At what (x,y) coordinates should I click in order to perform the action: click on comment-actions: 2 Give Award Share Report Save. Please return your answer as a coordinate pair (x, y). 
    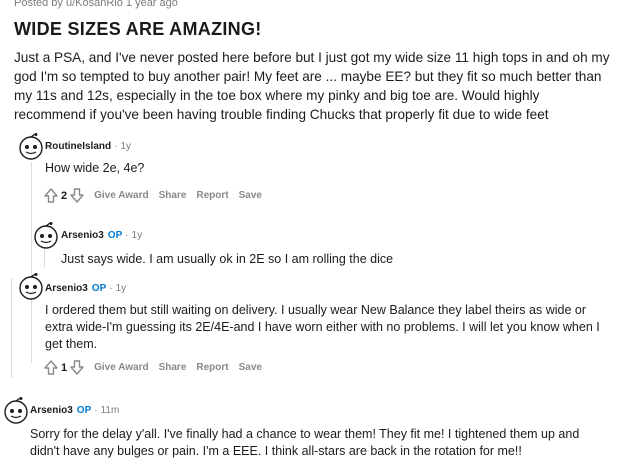
    Looking at the image, I should click on (153, 195).